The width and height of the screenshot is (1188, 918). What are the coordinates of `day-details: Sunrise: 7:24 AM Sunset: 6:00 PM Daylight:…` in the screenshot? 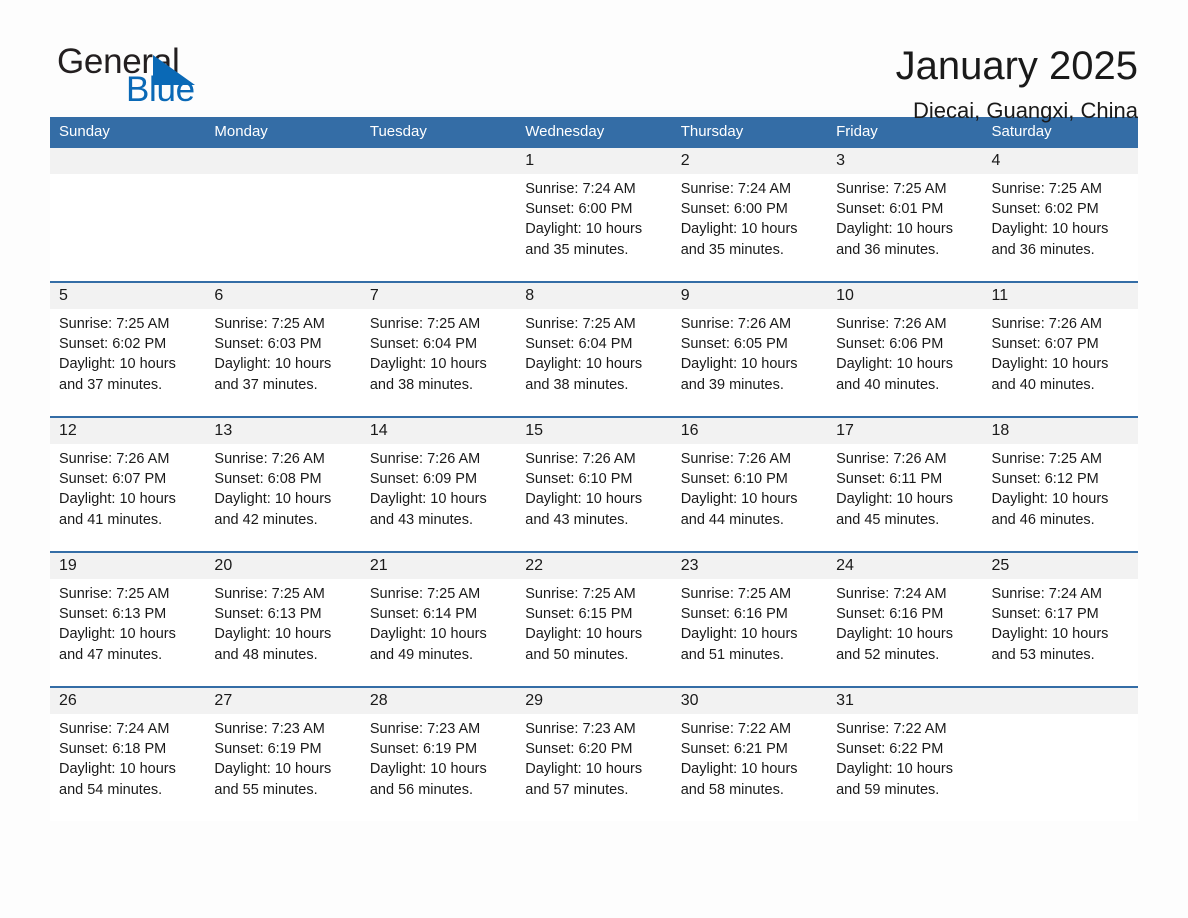 It's located at (593, 217).